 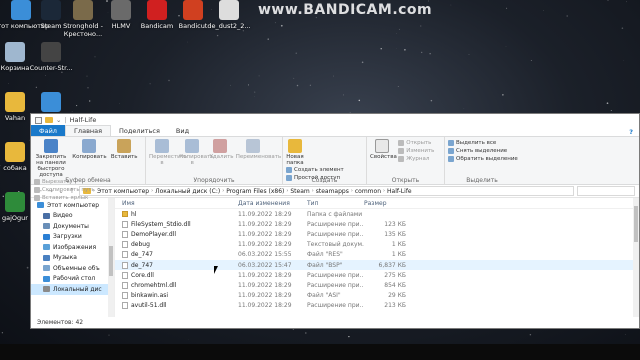 I want to click on breadcrumb-item: Локальный диск (C:), so click(x=187, y=191).